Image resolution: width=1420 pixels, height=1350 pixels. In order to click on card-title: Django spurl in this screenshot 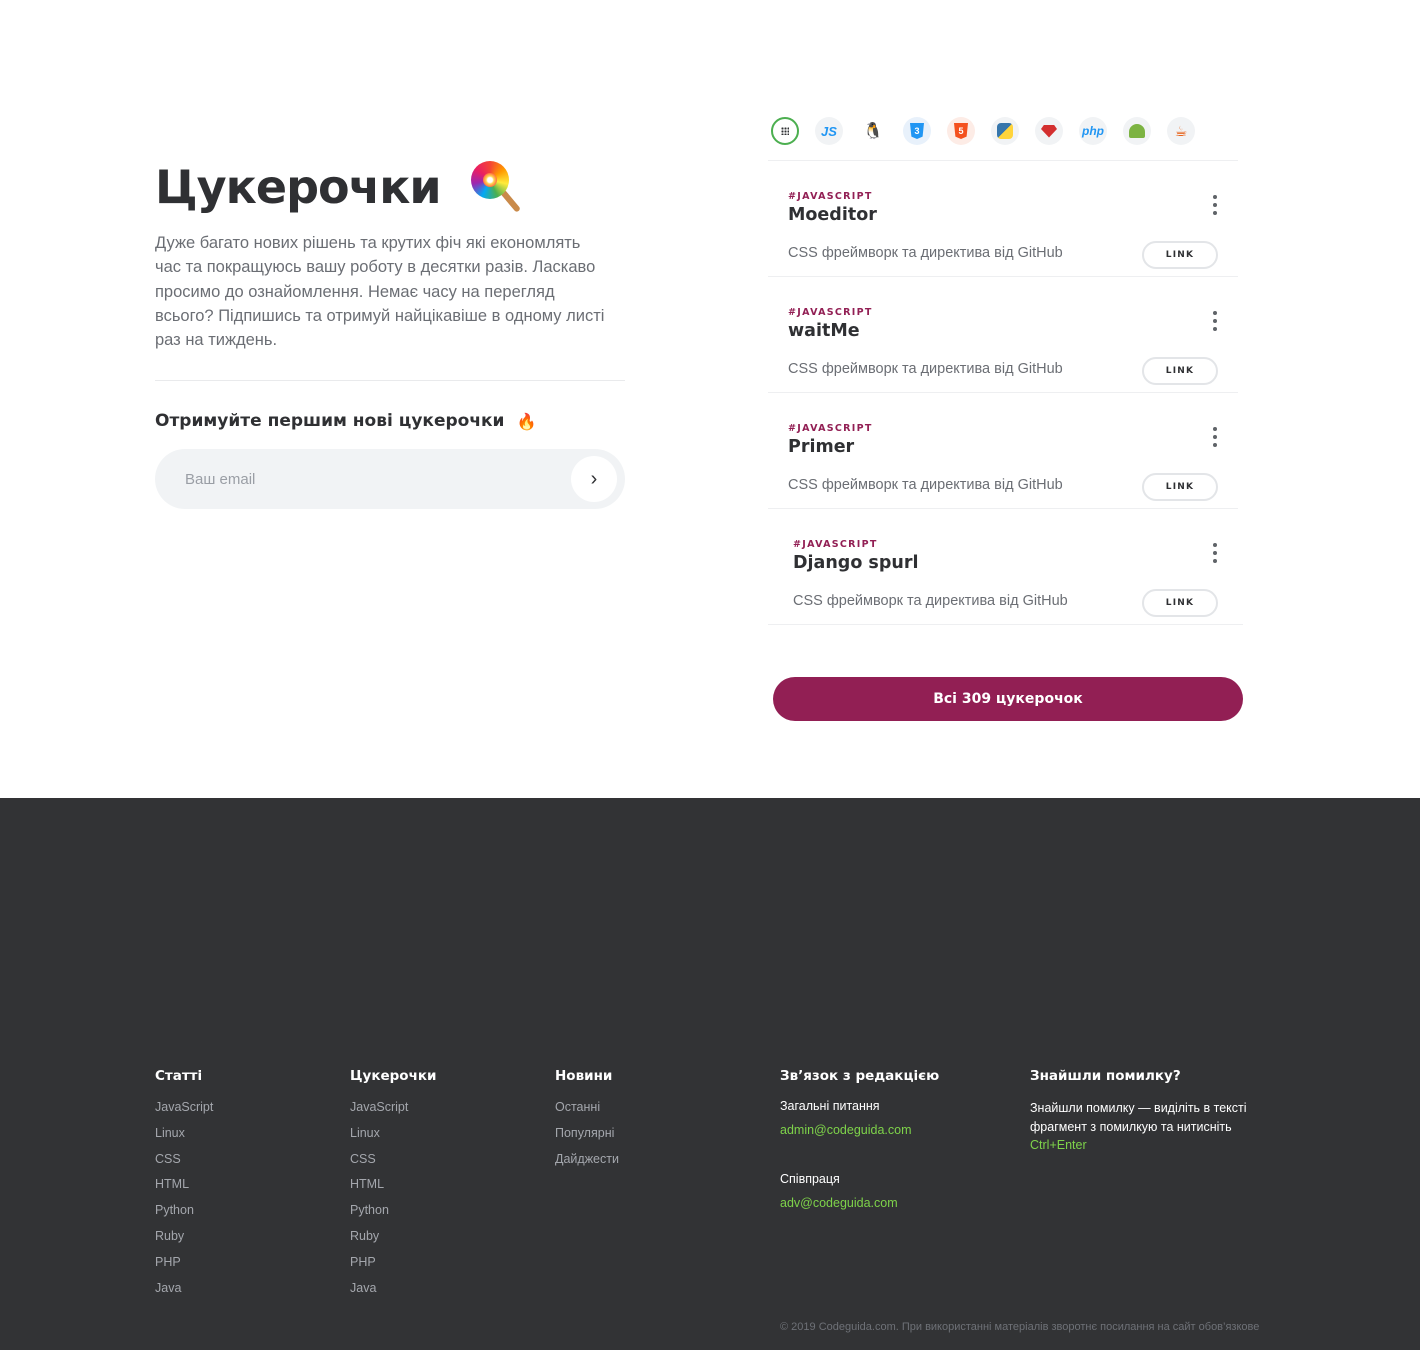, I will do `click(855, 563)`.